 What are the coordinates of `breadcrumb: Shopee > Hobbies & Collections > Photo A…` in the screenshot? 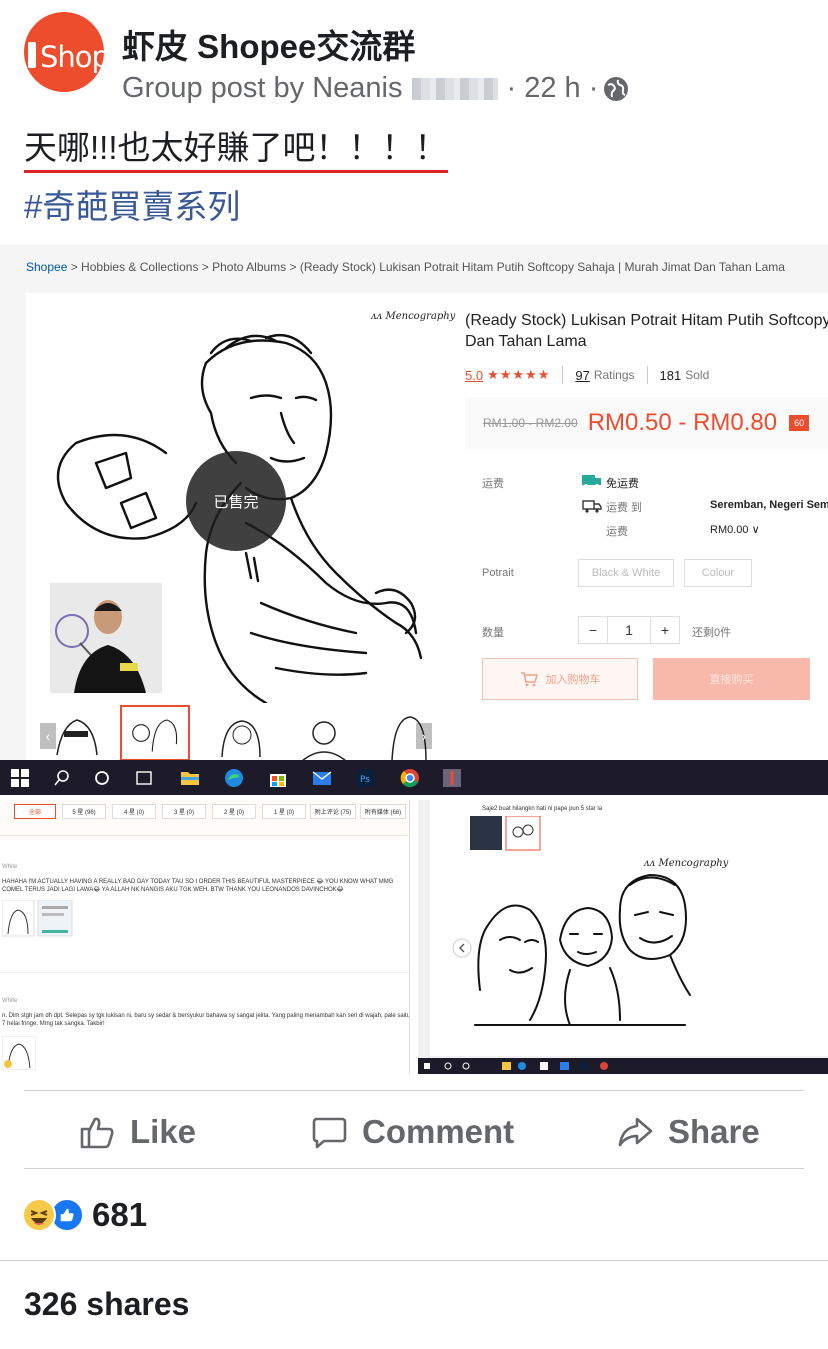 It's located at (405, 267).